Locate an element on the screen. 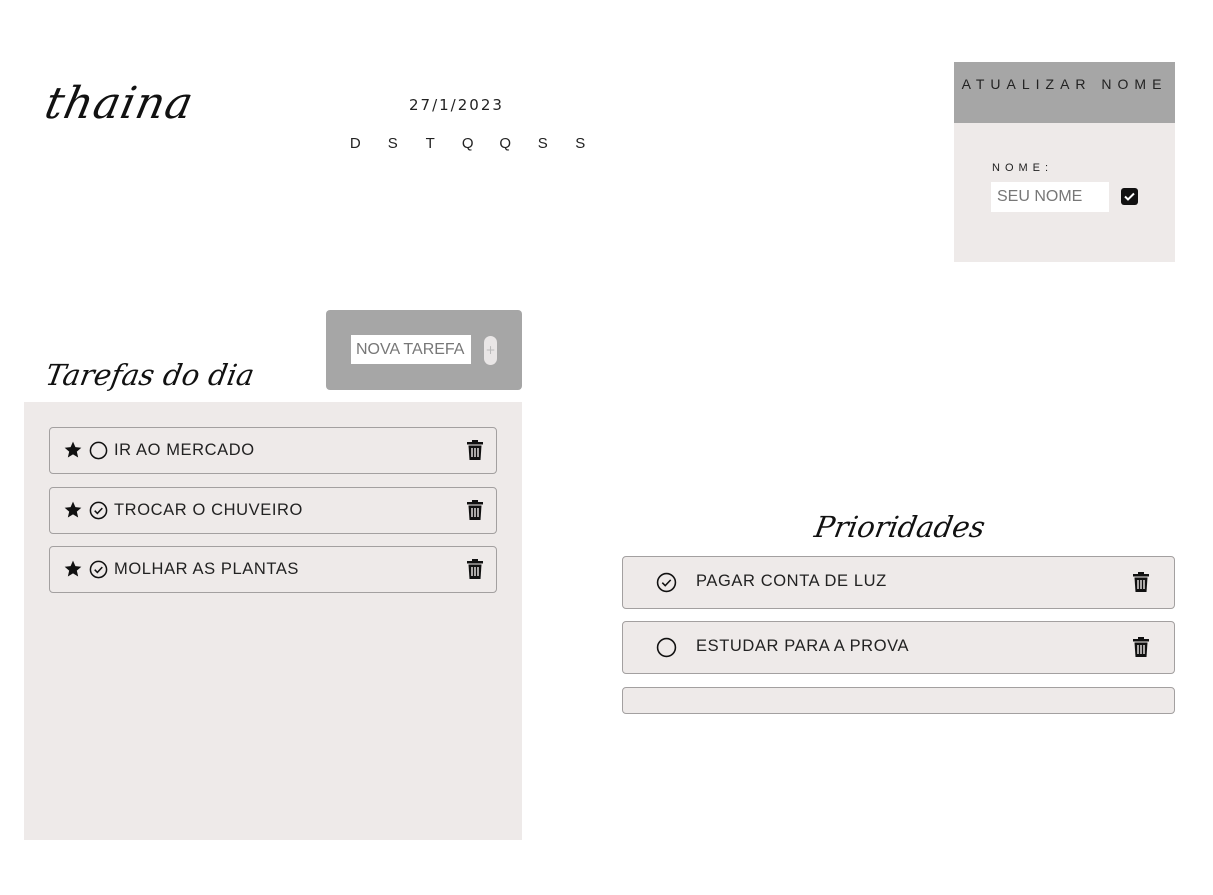 The image size is (1213, 895). weekday: T is located at coordinates (430, 143).